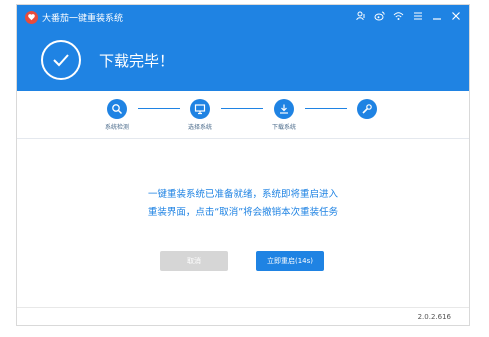 This screenshot has width=489, height=337. I want to click on close-icon, so click(455, 15).